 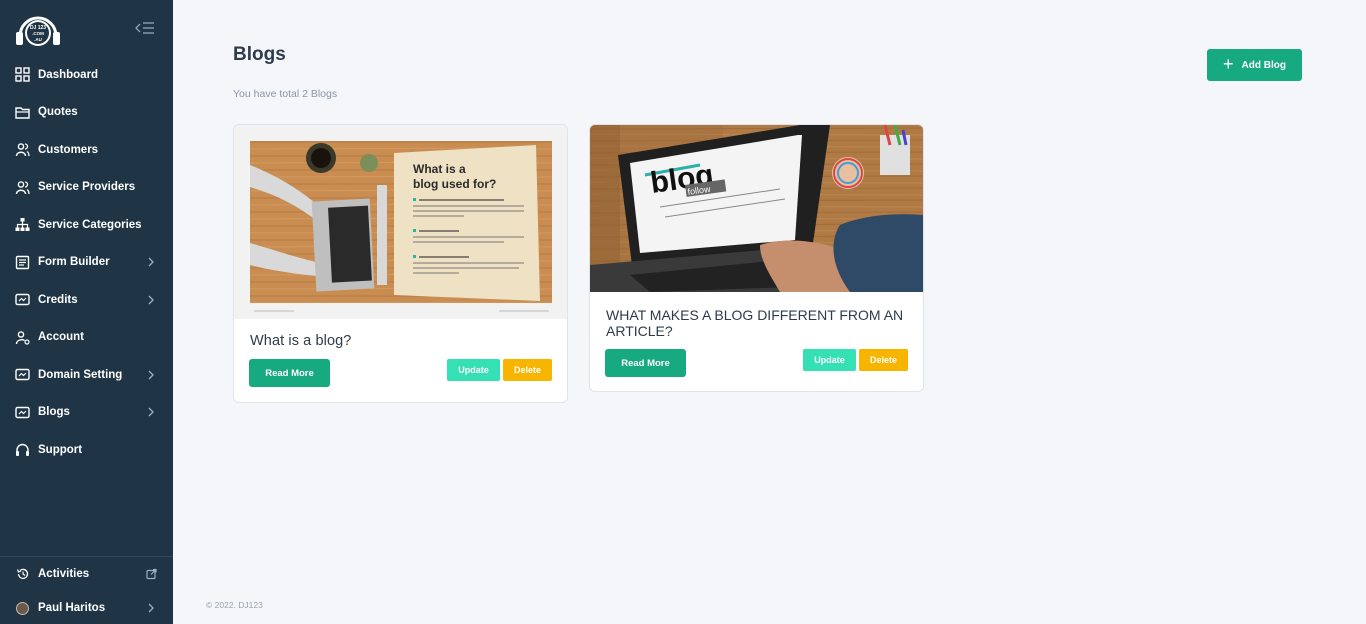 What do you see at coordinates (86, 413) in the screenshot?
I see `sidebar-item-blogs: Blogs` at bounding box center [86, 413].